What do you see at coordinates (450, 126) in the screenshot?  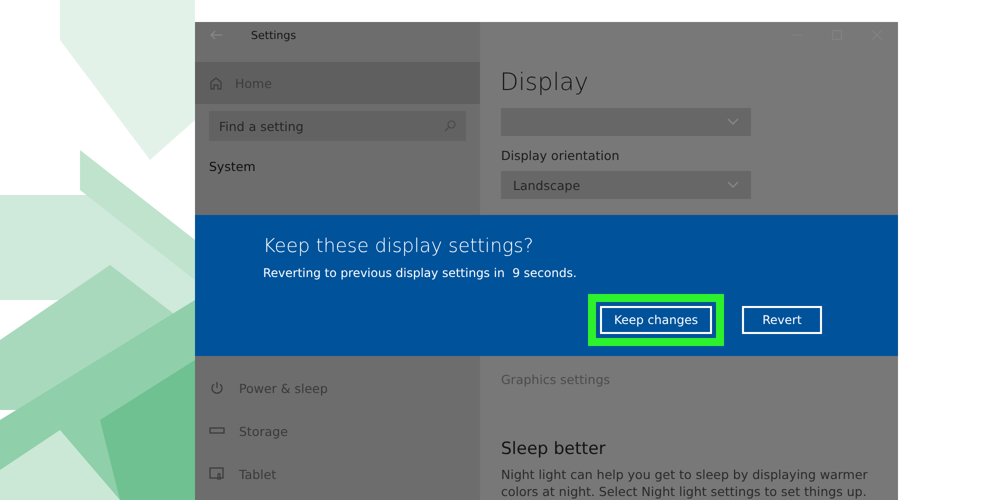 I see `search-icon` at bounding box center [450, 126].